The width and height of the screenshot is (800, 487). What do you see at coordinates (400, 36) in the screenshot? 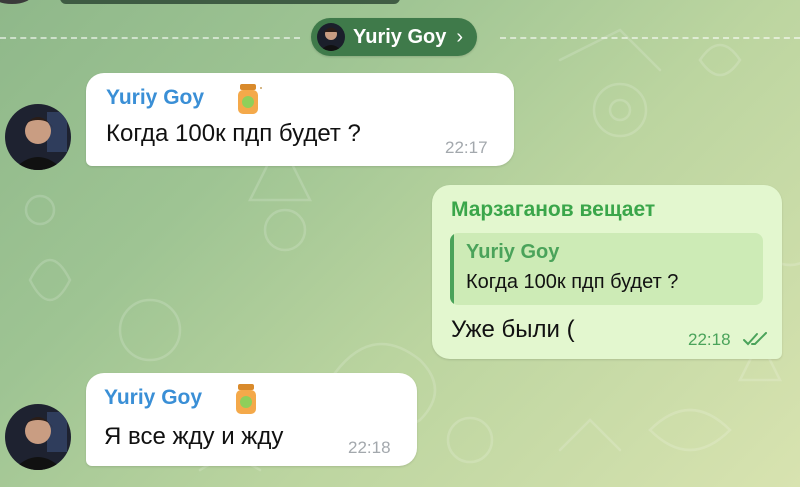
I see `chip-name: Yuriy Goy` at bounding box center [400, 36].